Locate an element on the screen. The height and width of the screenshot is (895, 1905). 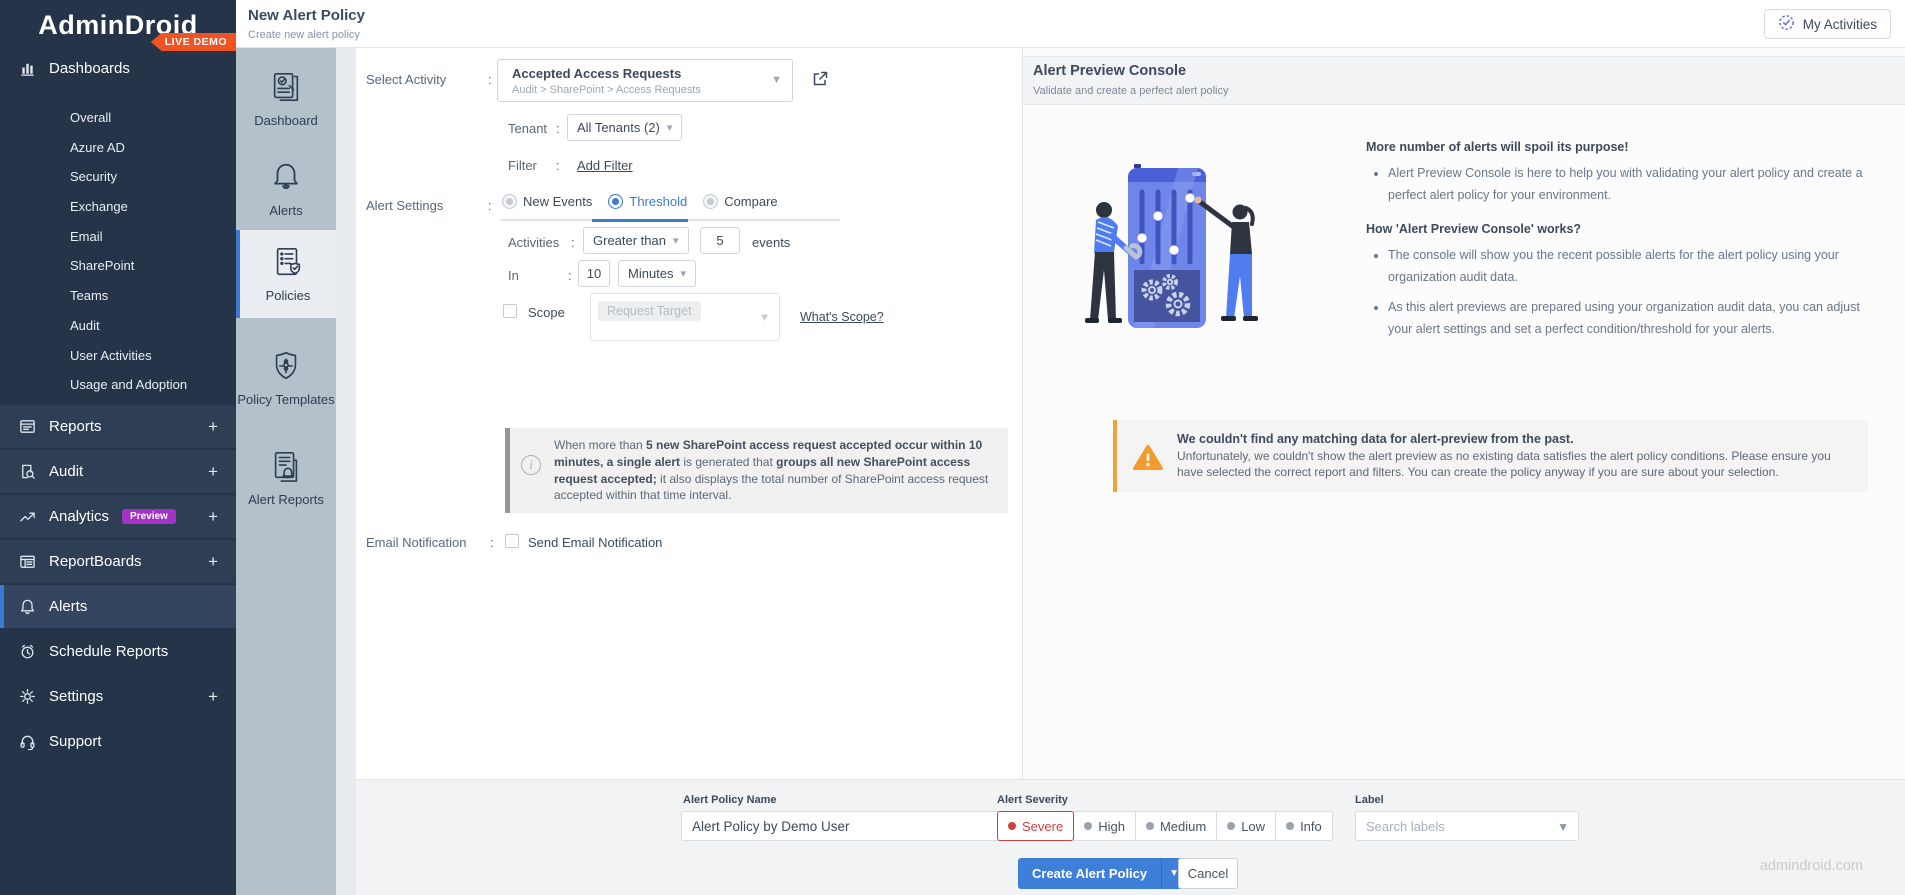
send-email-checkbox is located at coordinates (512, 541).